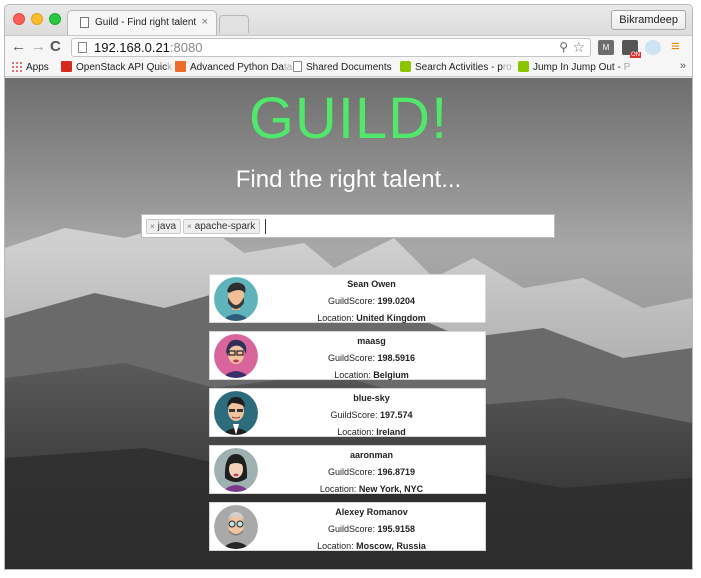 Image resolution: width=701 pixels, height=578 pixels. I want to click on bookmark-label-fade: k, so click(170, 67).